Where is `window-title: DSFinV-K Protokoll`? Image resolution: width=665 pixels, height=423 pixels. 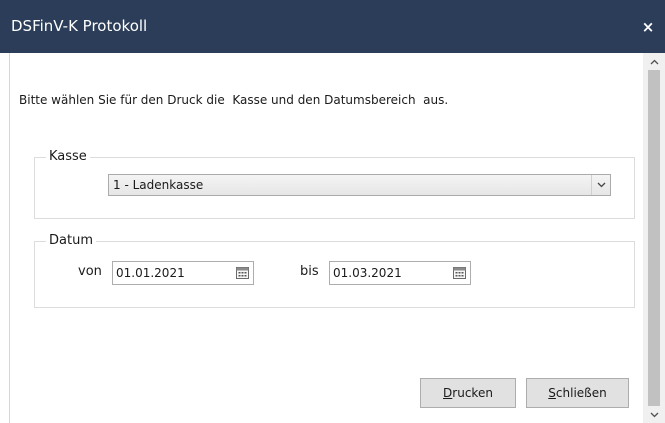
window-title: DSFinV-K Protokoll is located at coordinates (79, 26).